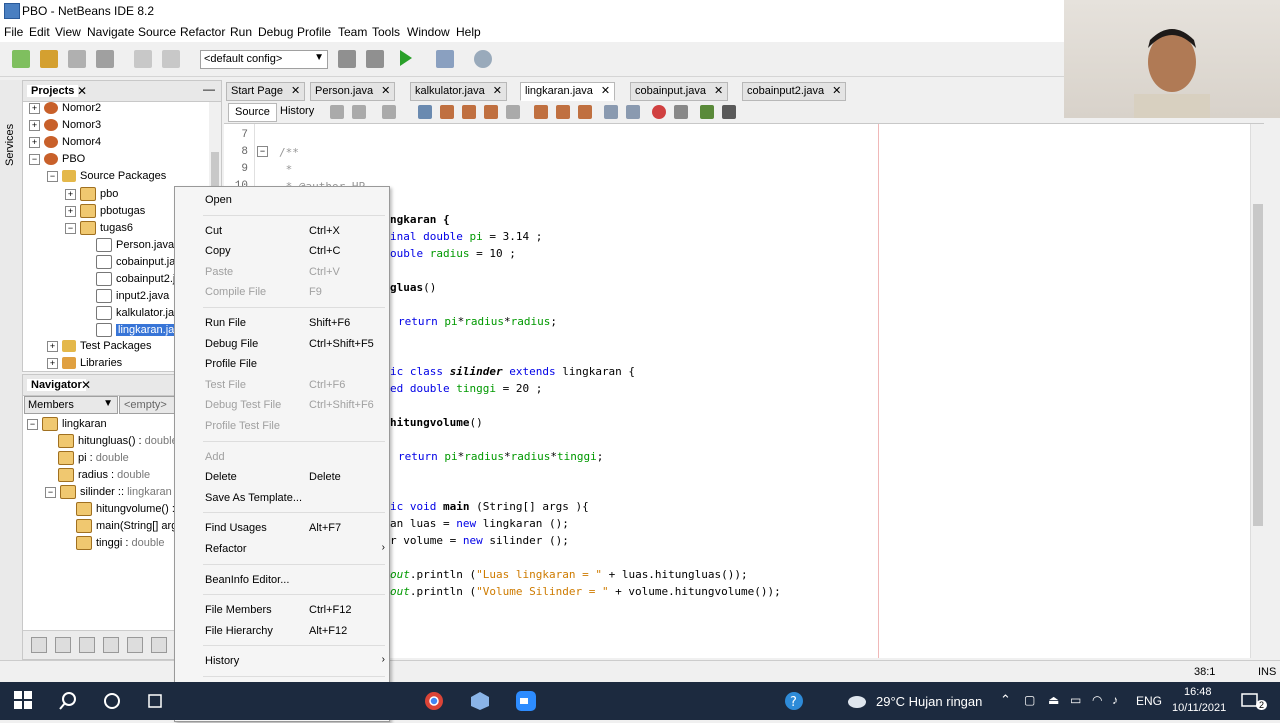 Image resolution: width=1280 pixels, height=723 pixels. Describe the element at coordinates (633, 112) in the screenshot. I see `shift-right-icon` at that location.